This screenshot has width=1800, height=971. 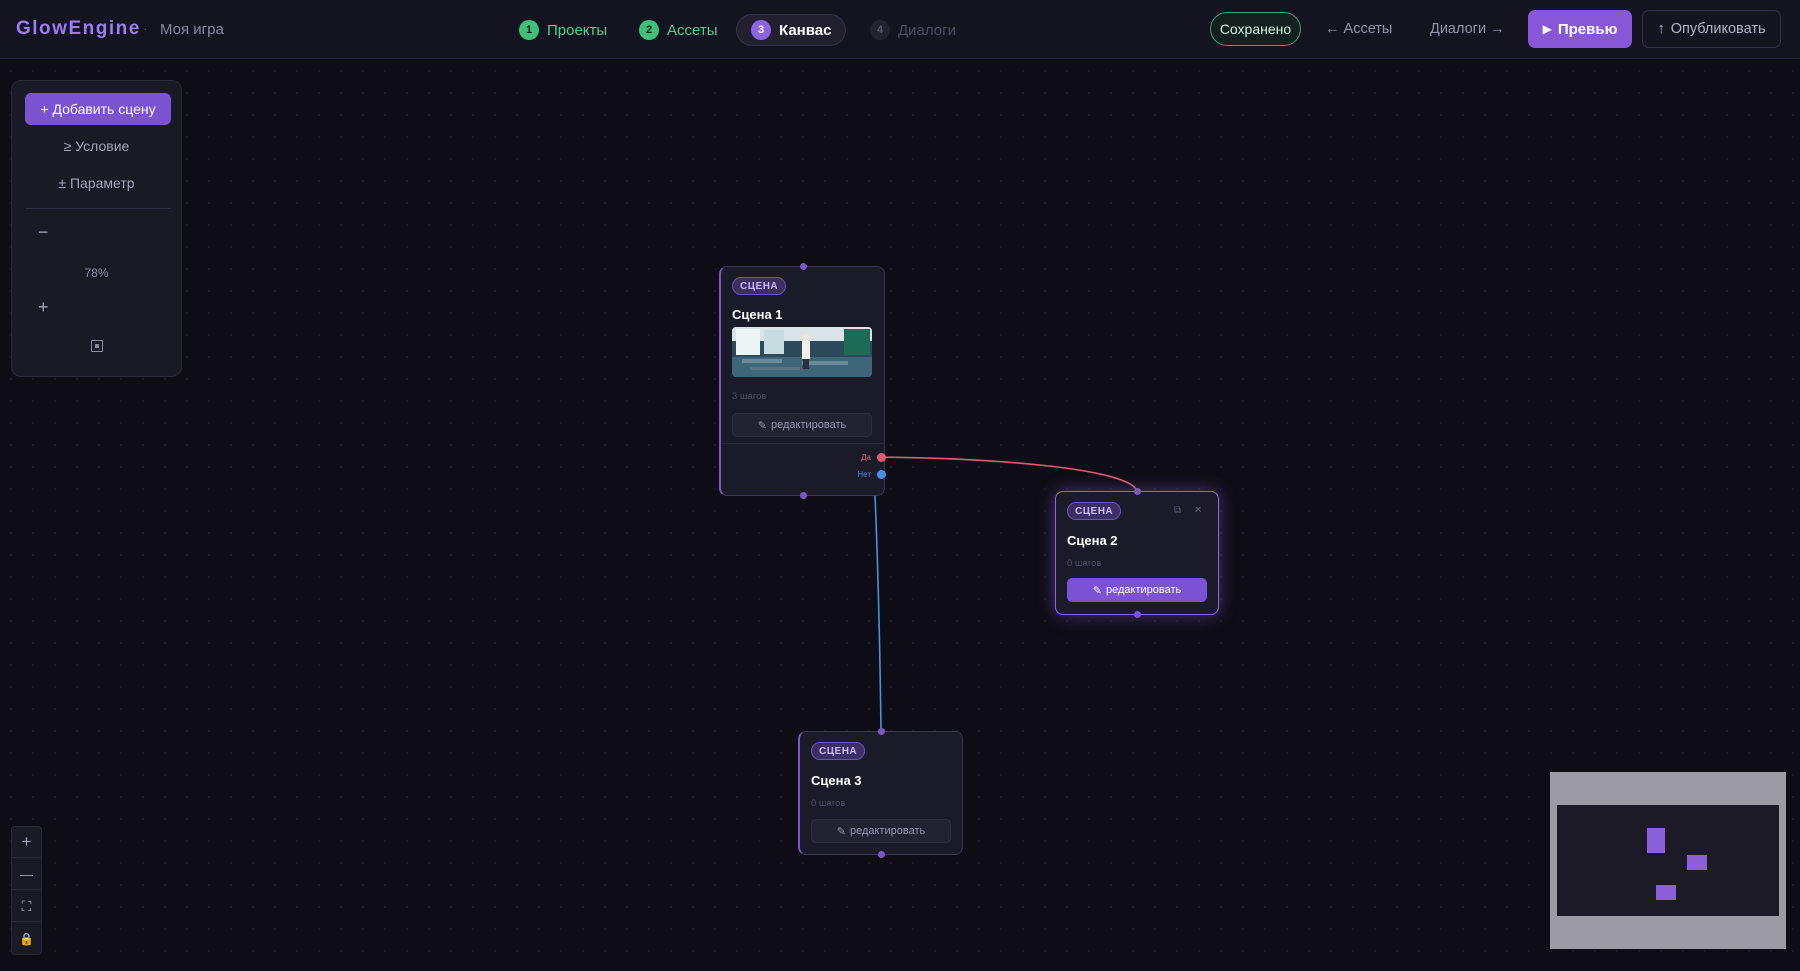 What do you see at coordinates (881, 457) in the screenshot?
I see `output-yes-port` at bounding box center [881, 457].